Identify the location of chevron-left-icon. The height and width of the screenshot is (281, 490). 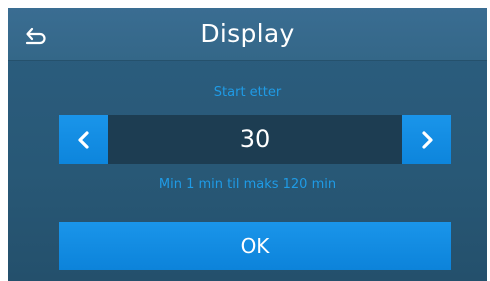
(83, 139).